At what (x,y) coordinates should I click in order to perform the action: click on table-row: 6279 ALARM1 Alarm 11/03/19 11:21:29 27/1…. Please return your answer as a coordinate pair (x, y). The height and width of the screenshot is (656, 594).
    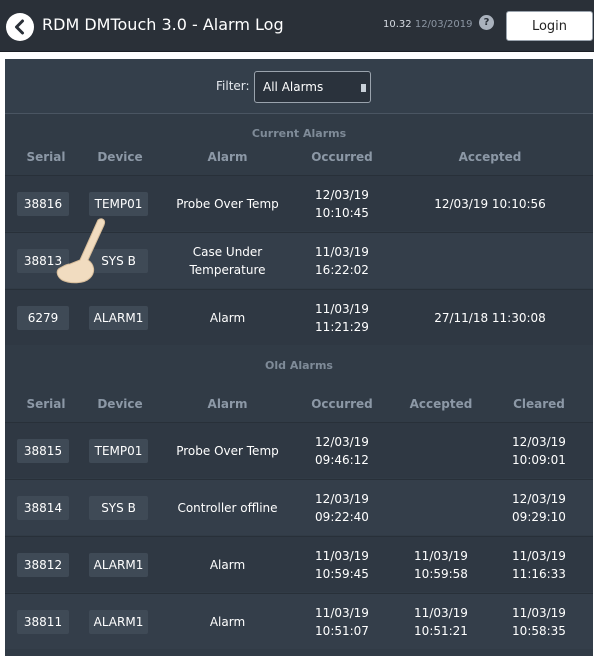
    Looking at the image, I should click on (299, 317).